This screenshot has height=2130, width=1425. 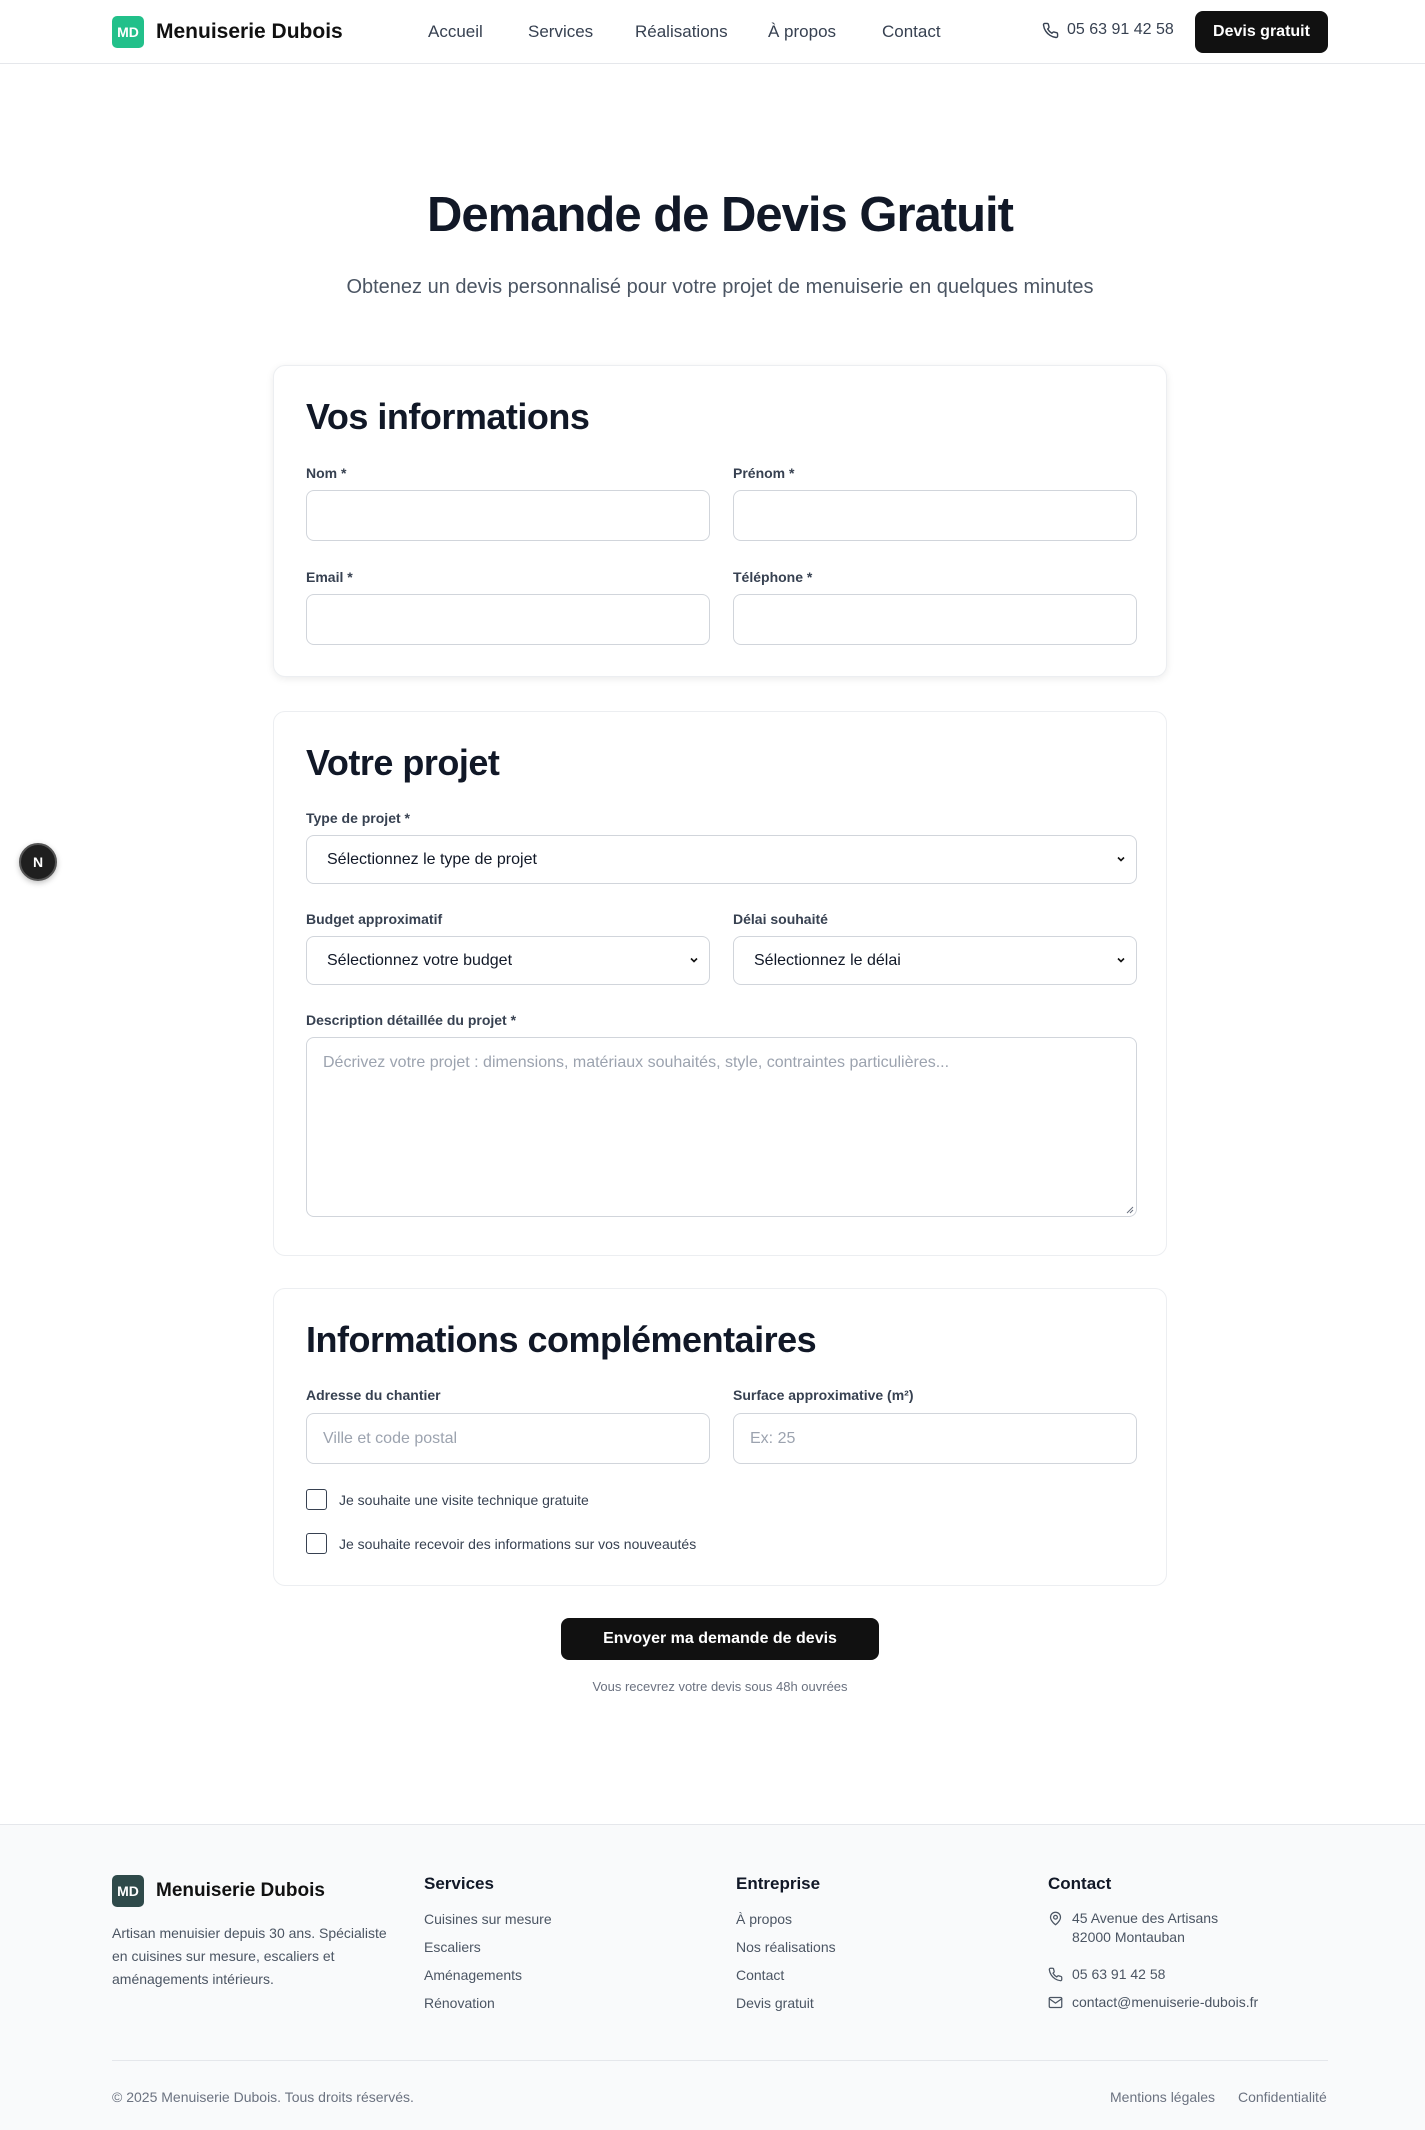 I want to click on nom-input, so click(x=508, y=515).